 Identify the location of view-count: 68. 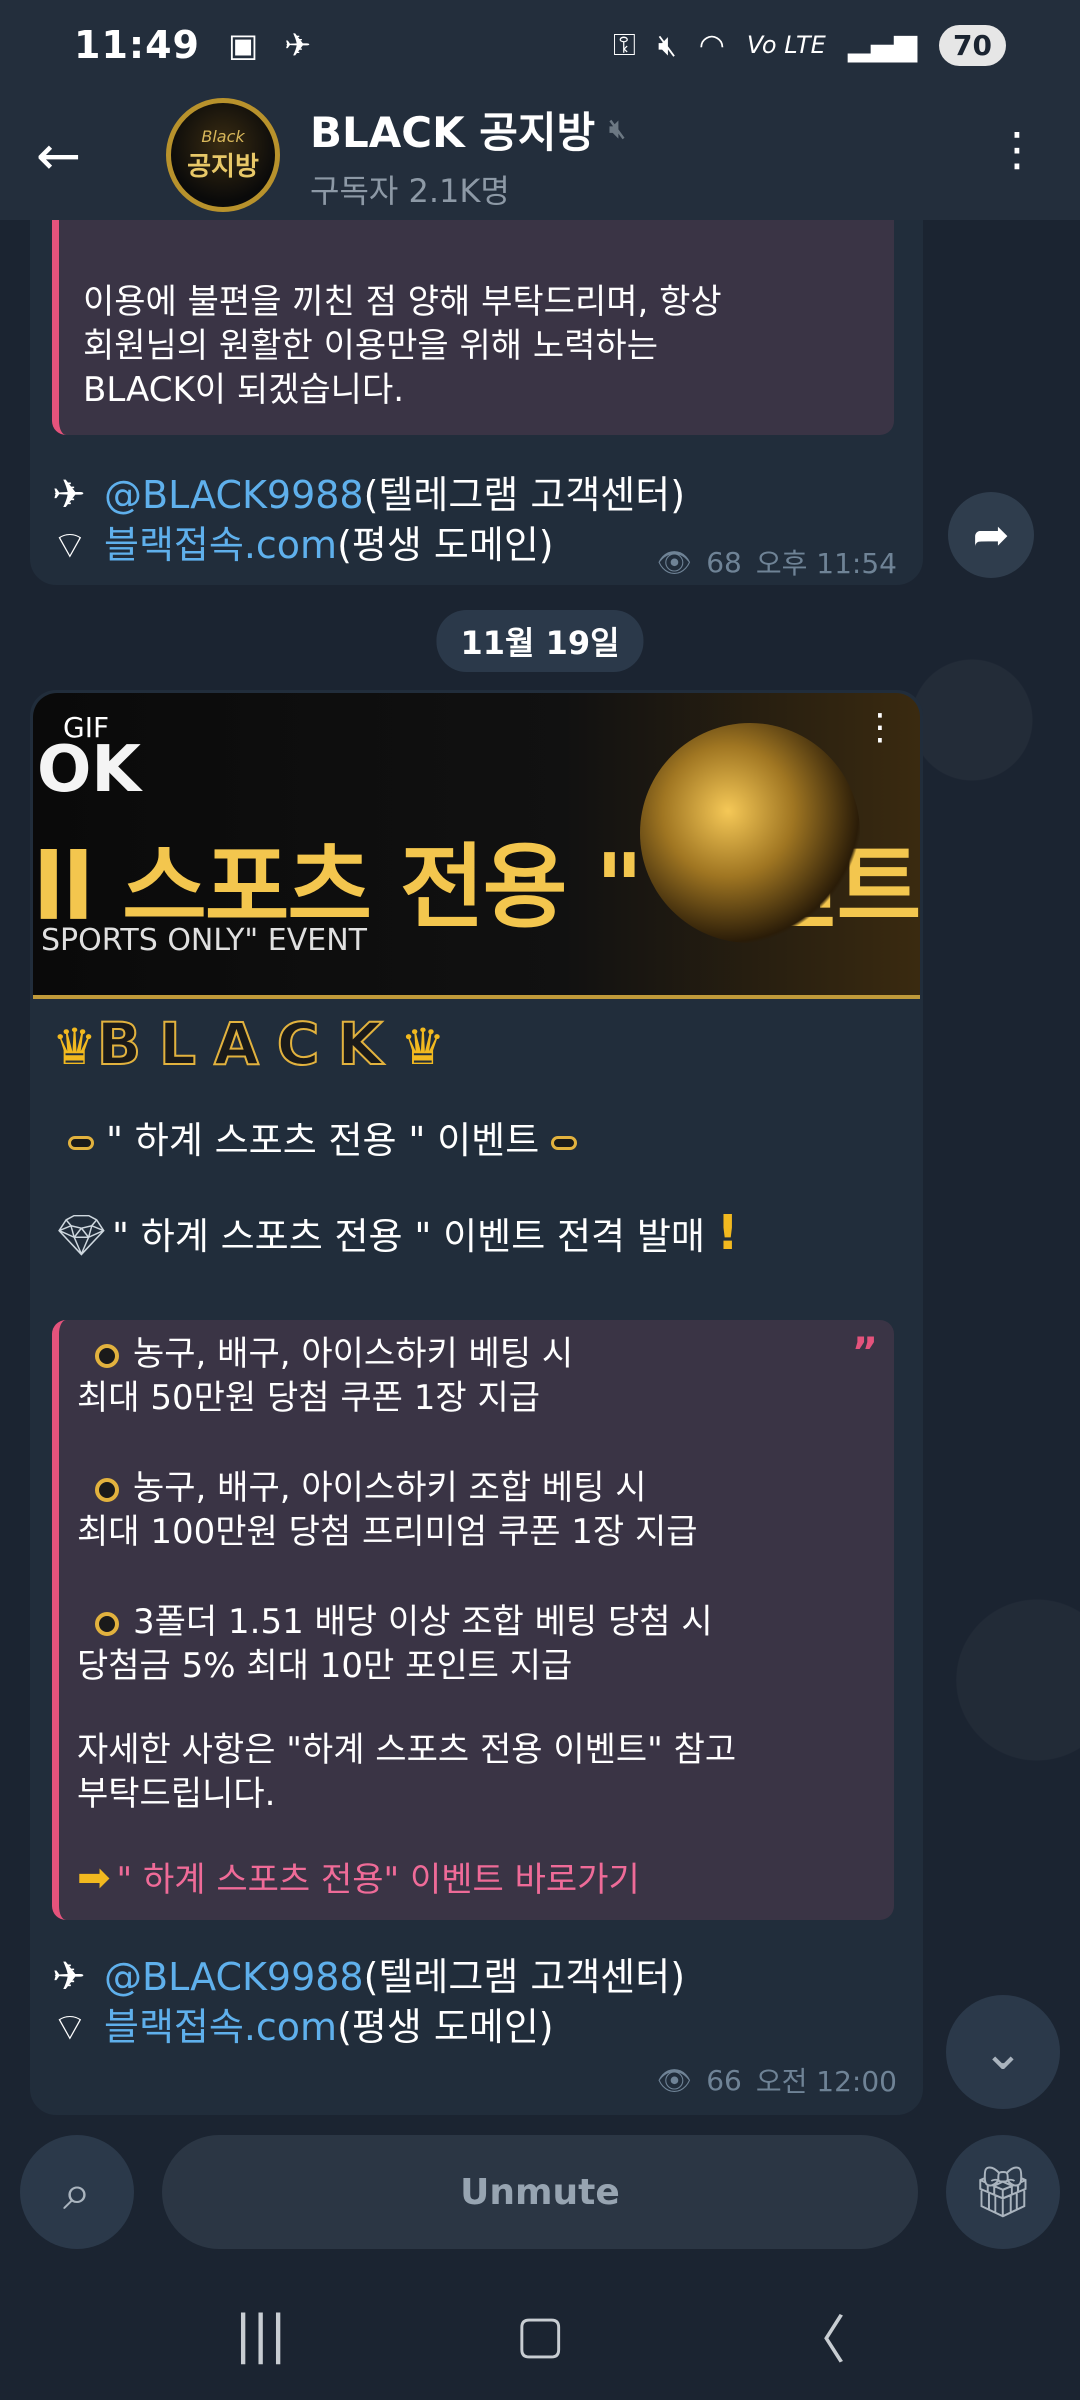
(724, 562).